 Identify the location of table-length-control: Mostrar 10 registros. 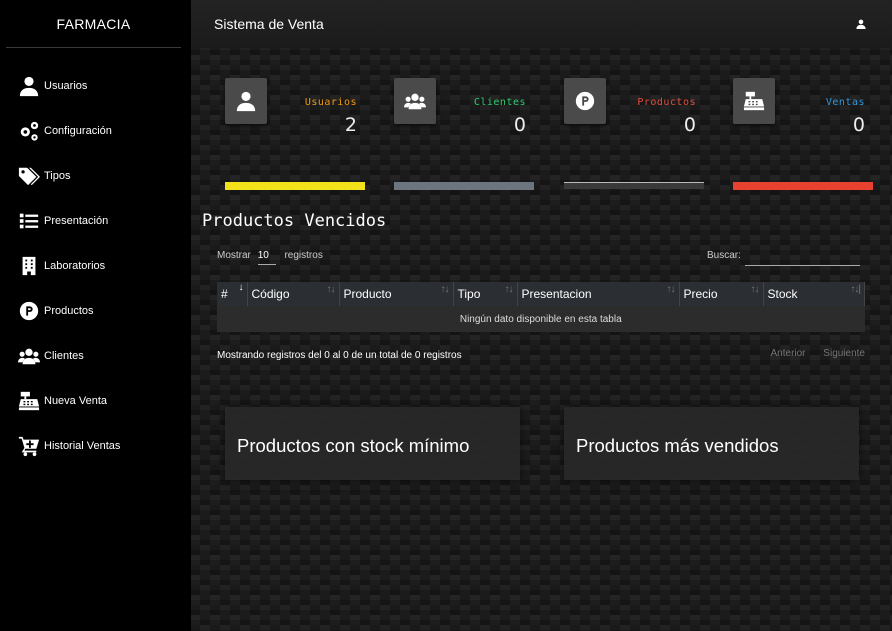
(270, 257).